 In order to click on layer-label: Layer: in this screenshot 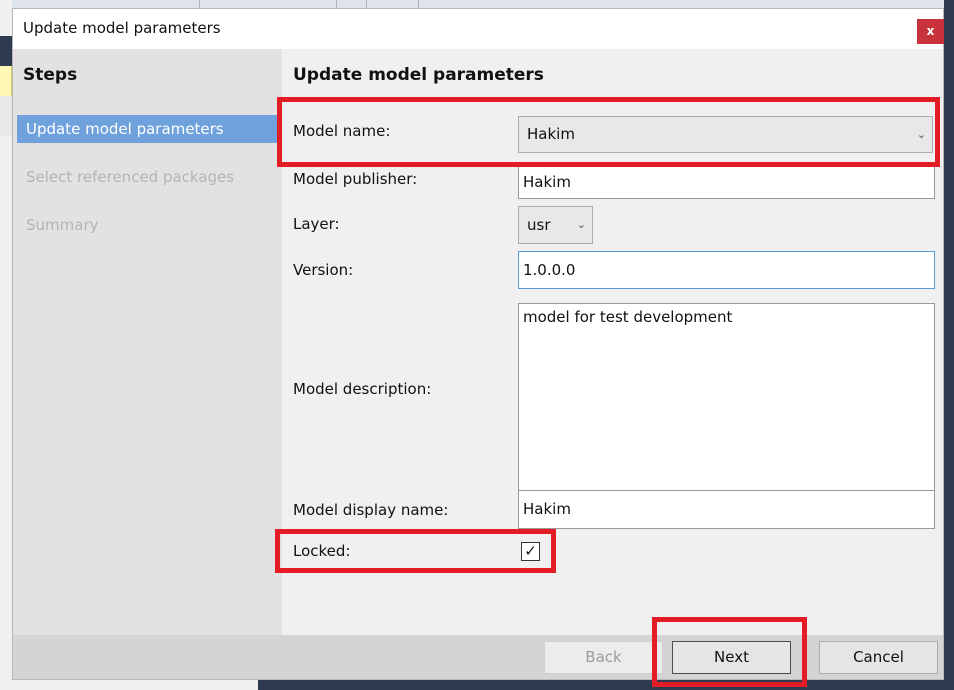, I will do `click(316, 224)`.